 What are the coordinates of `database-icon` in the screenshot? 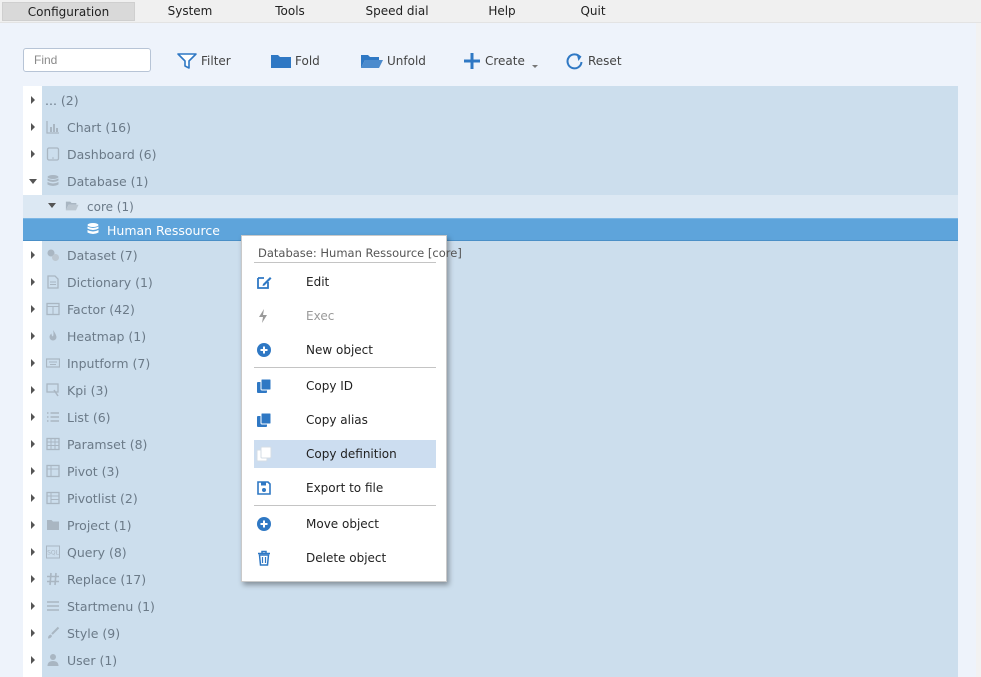 It's located at (53, 180).